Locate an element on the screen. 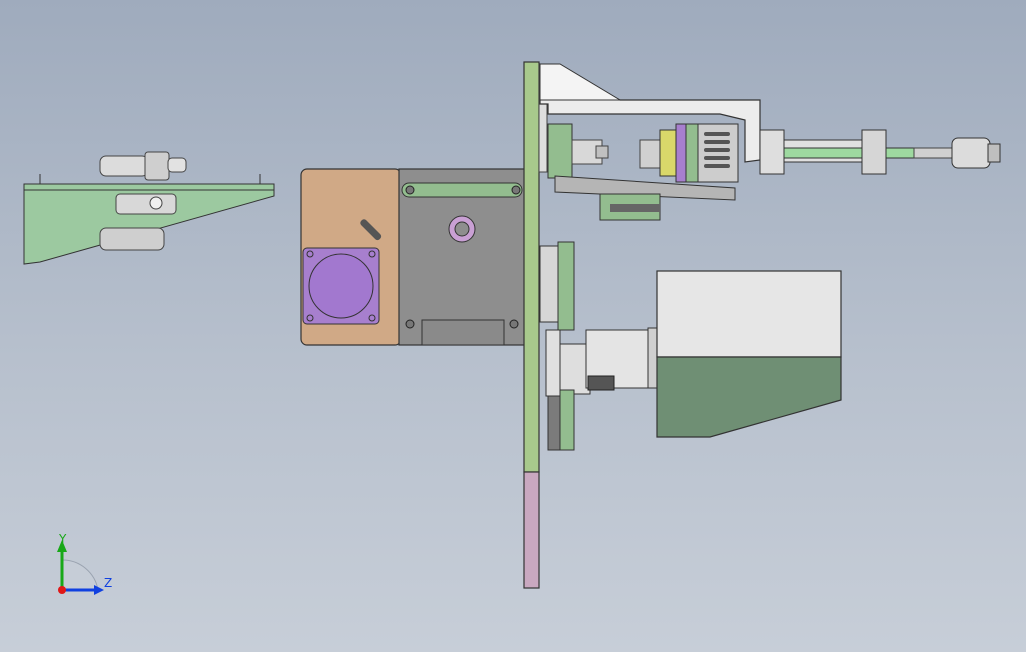 This screenshot has height=652, width=1026. motor-housing is located at coordinates (351, 257).